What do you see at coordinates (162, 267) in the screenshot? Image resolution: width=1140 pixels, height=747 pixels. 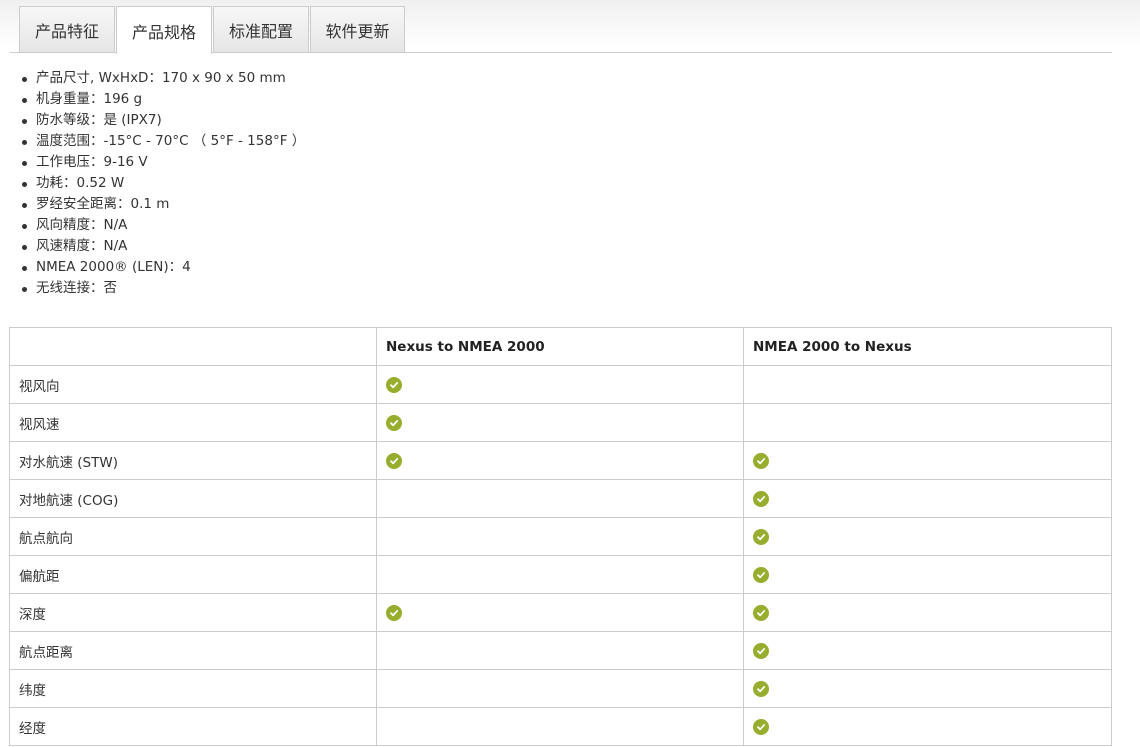 I see `spec-item: NMEA 2000® (LEN)：4` at bounding box center [162, 267].